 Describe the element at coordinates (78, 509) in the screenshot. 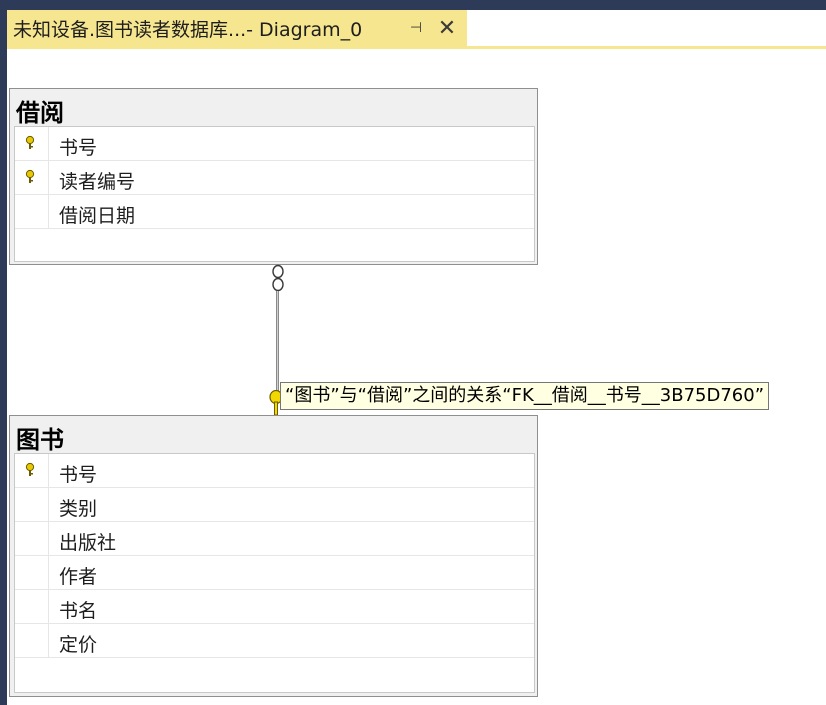

I see `column-name: 类别` at that location.